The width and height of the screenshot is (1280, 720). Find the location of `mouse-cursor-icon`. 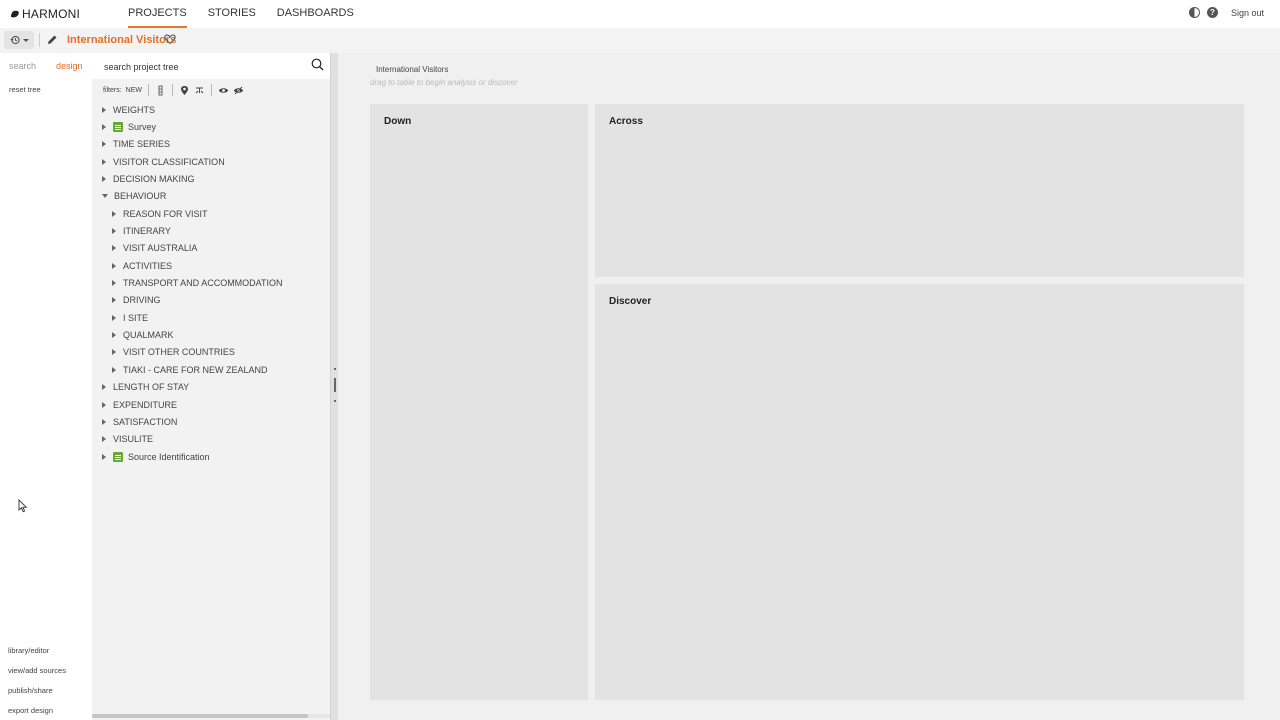

mouse-cursor-icon is located at coordinates (23, 506).